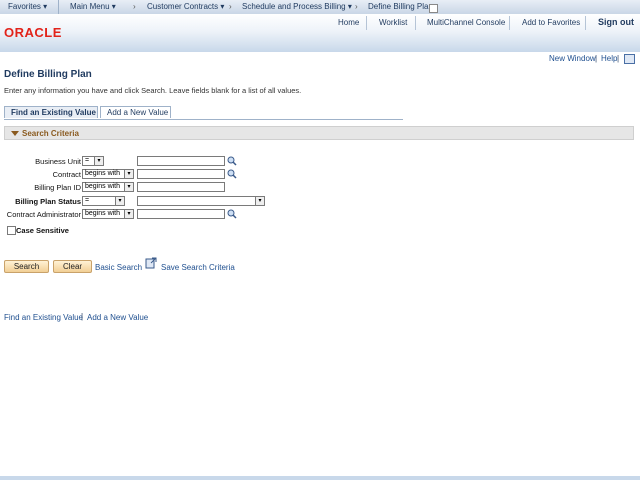 The height and width of the screenshot is (480, 640). What do you see at coordinates (183, 6) in the screenshot?
I see `customer-contracts-label: Customer Contracts` at bounding box center [183, 6].